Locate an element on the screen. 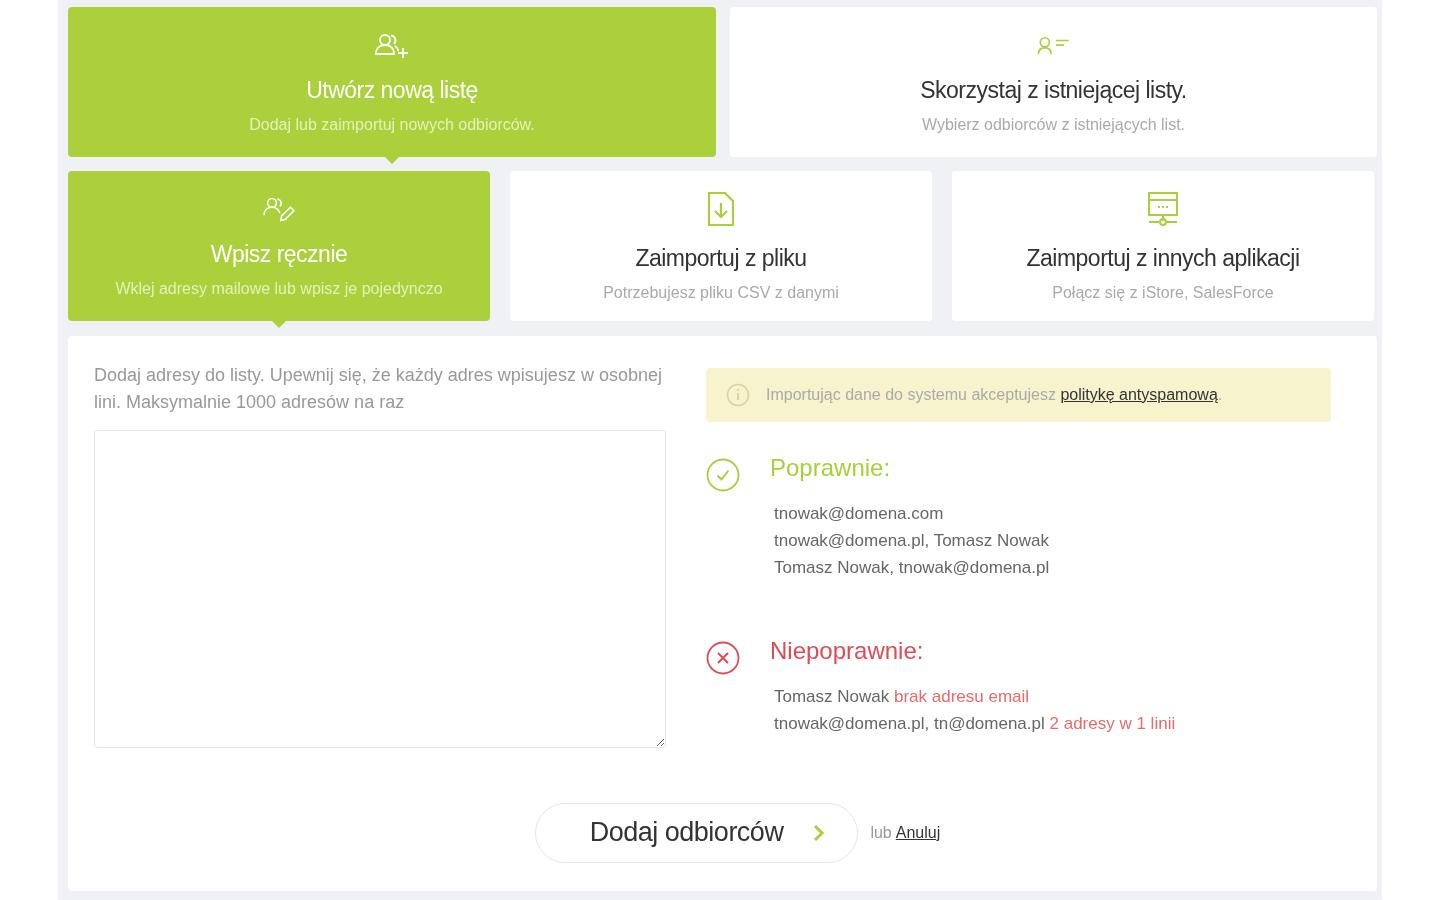  valid-heading: Poprawnie: is located at coordinates (831, 468).